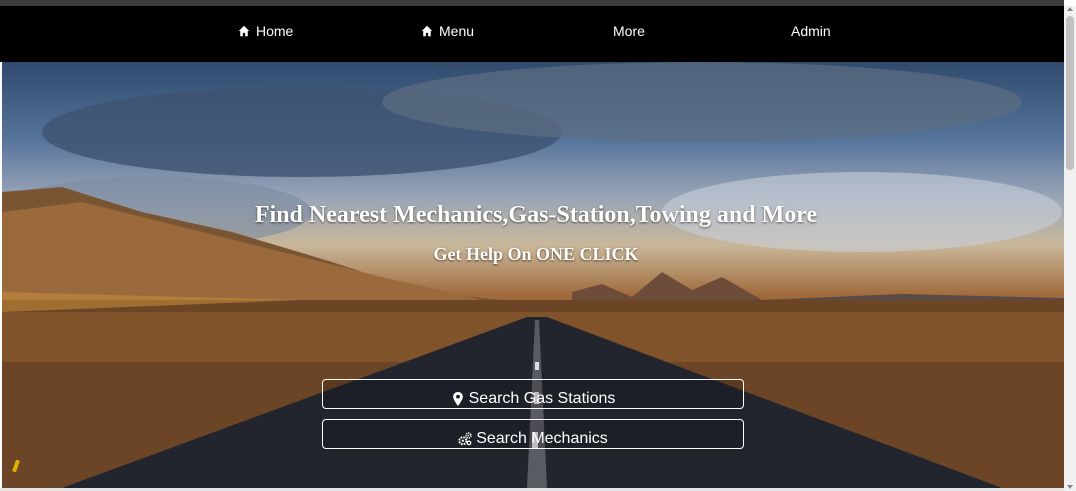 Image resolution: width=1076 pixels, height=491 pixels. Describe the element at coordinates (275, 31) in the screenshot. I see `nav-home-label: Home` at that location.